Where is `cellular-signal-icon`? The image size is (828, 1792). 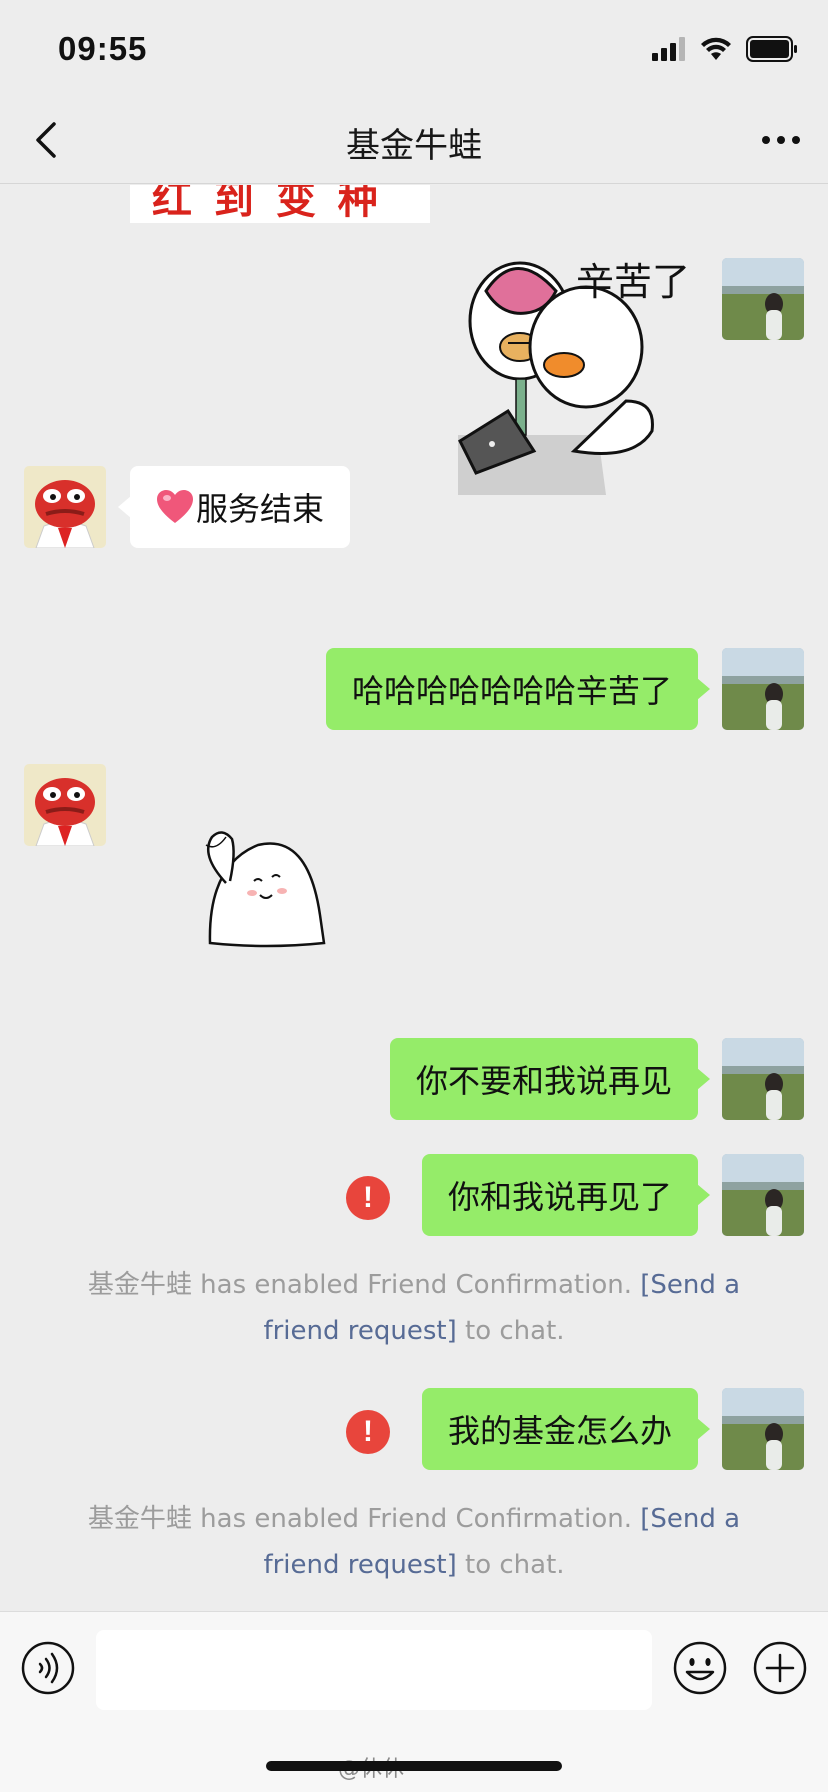
cellular-signal-icon is located at coordinates (668, 49).